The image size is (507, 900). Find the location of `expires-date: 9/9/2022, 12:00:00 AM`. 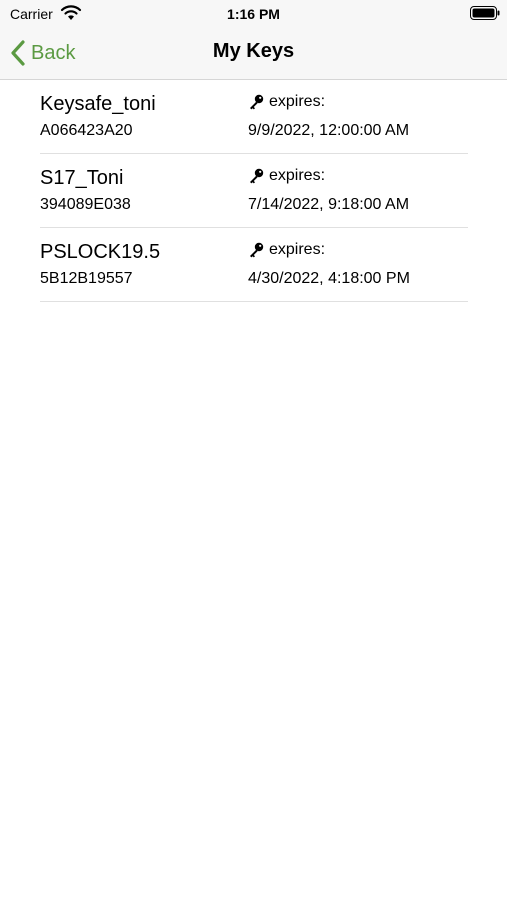

expires-date: 9/9/2022, 12:00:00 AM is located at coordinates (329, 130).